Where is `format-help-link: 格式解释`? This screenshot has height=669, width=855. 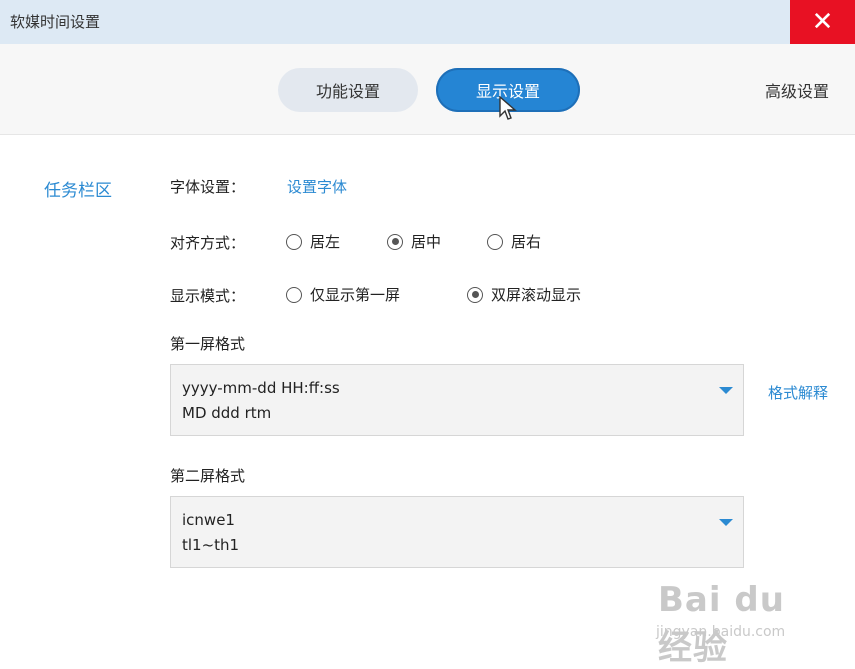 format-help-link: 格式解释 is located at coordinates (798, 392).